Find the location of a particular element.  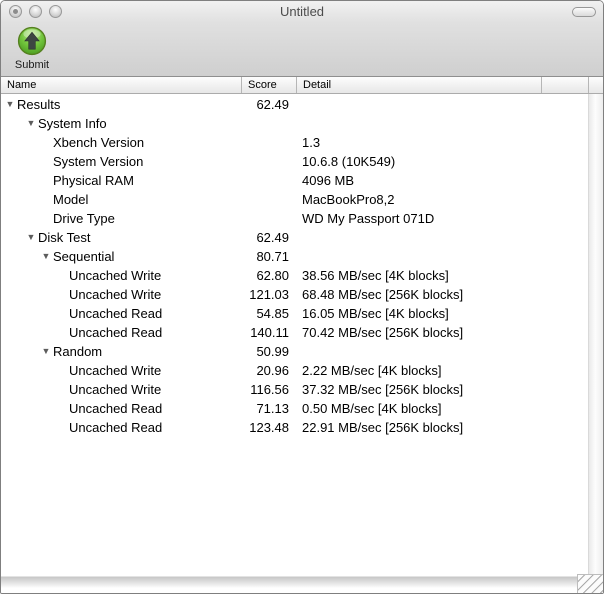

row-detail: MacBookPro8,2 is located at coordinates (348, 199).